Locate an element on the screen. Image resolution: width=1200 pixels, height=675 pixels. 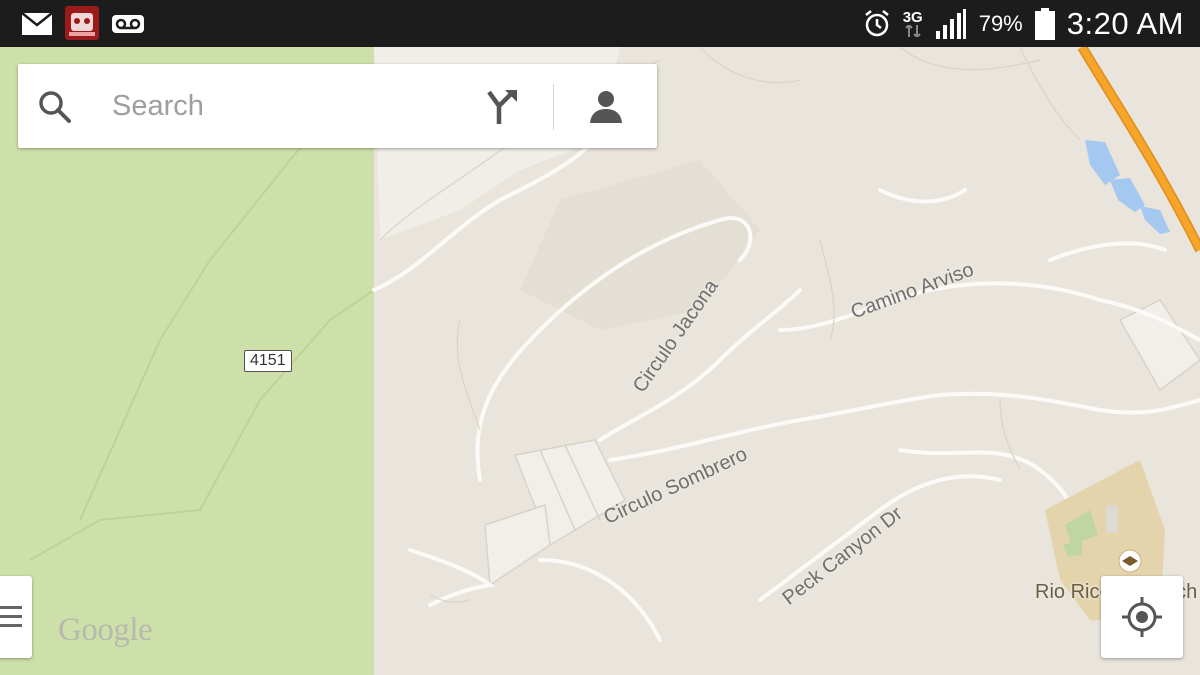
search-input: Search is located at coordinates (158, 106).